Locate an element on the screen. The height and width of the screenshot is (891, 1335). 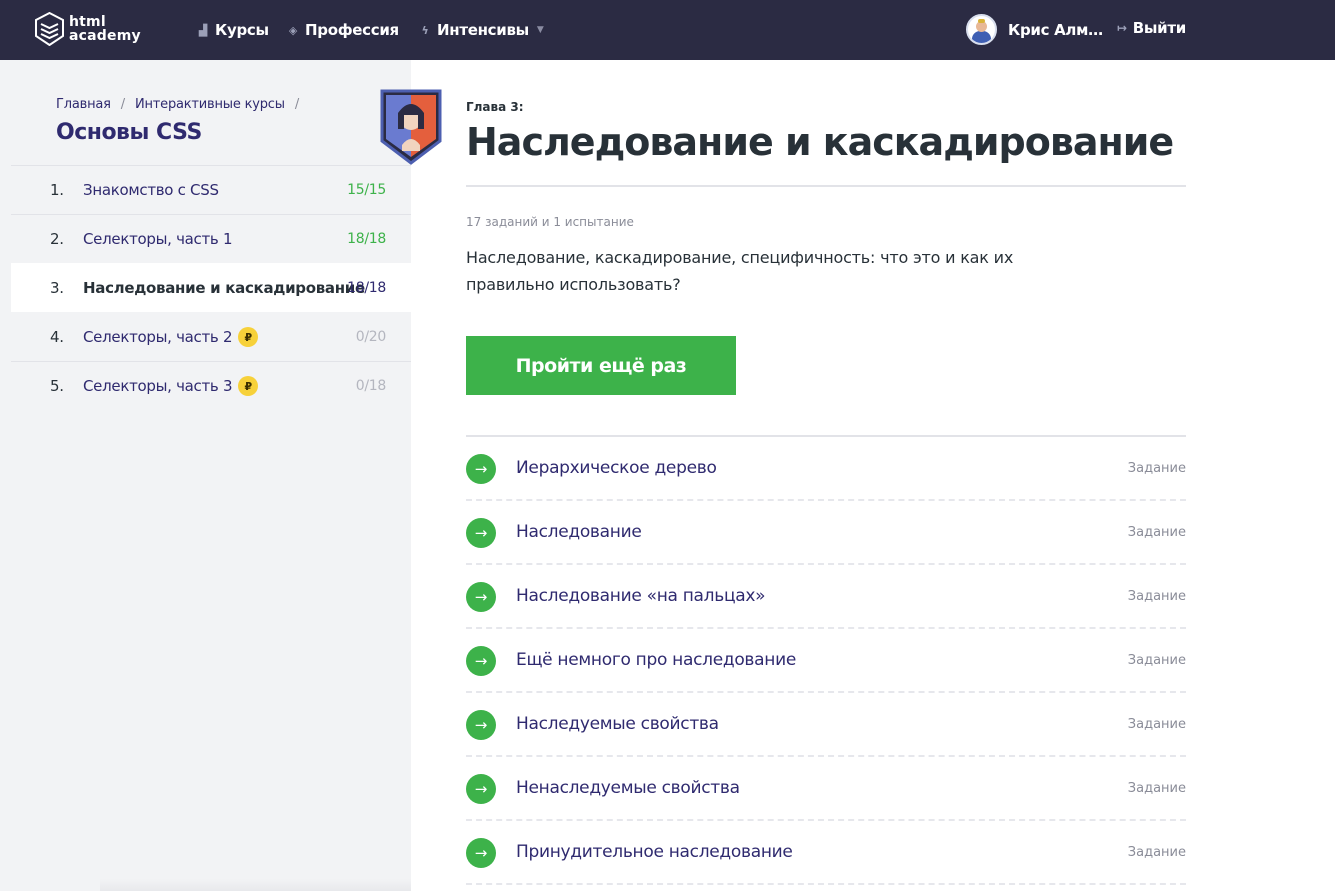
sidebar-fade is located at coordinates (255, 885).